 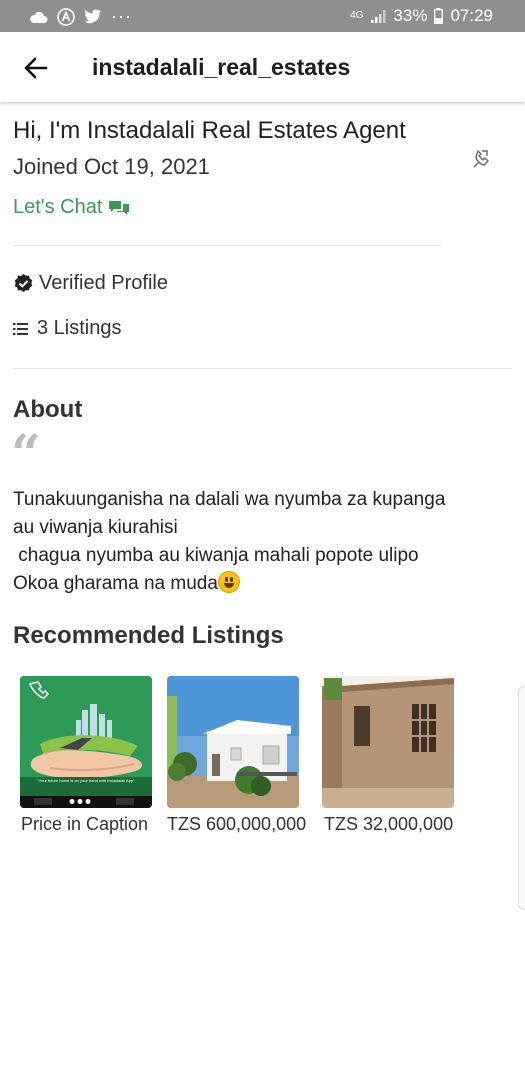 What do you see at coordinates (439, 16) in the screenshot?
I see `battery-icon` at bounding box center [439, 16].